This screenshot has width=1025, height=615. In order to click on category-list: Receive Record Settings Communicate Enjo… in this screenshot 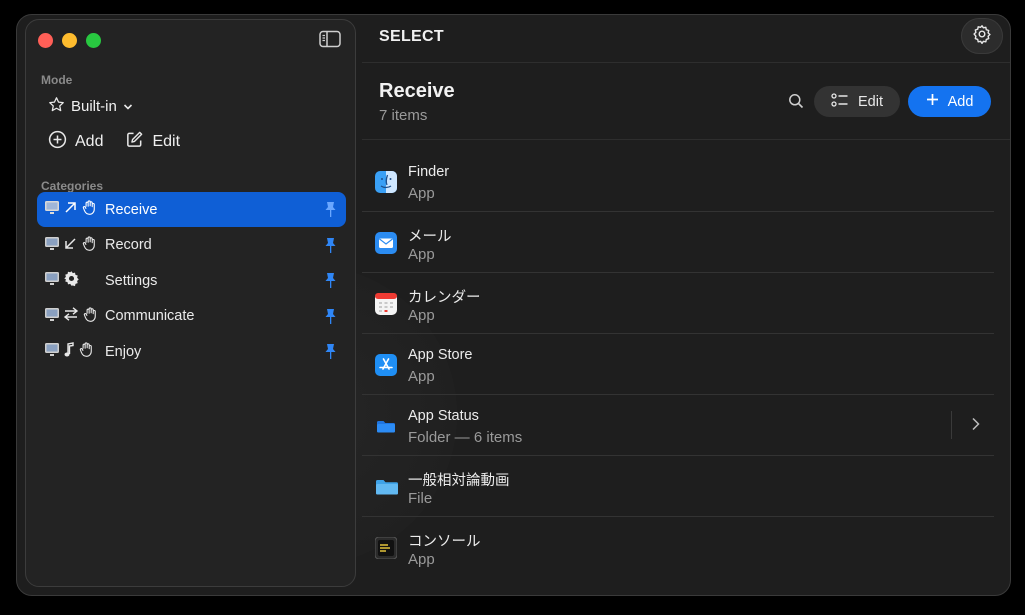, I will do `click(191, 281)`.